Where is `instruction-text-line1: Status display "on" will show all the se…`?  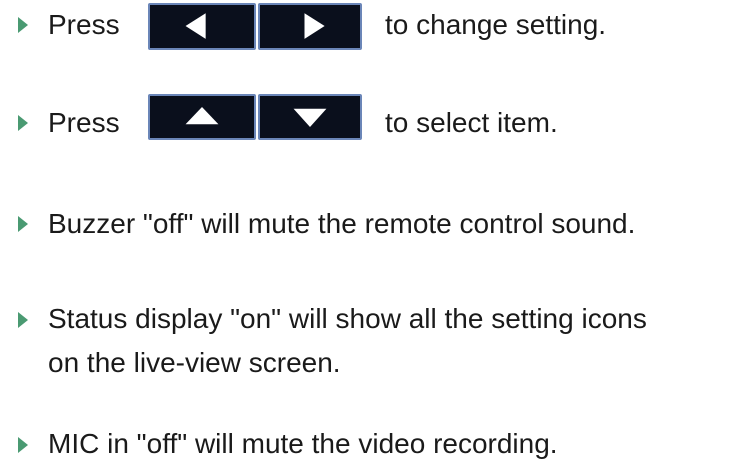 instruction-text-line1: Status display "on" will show all the se… is located at coordinates (347, 318).